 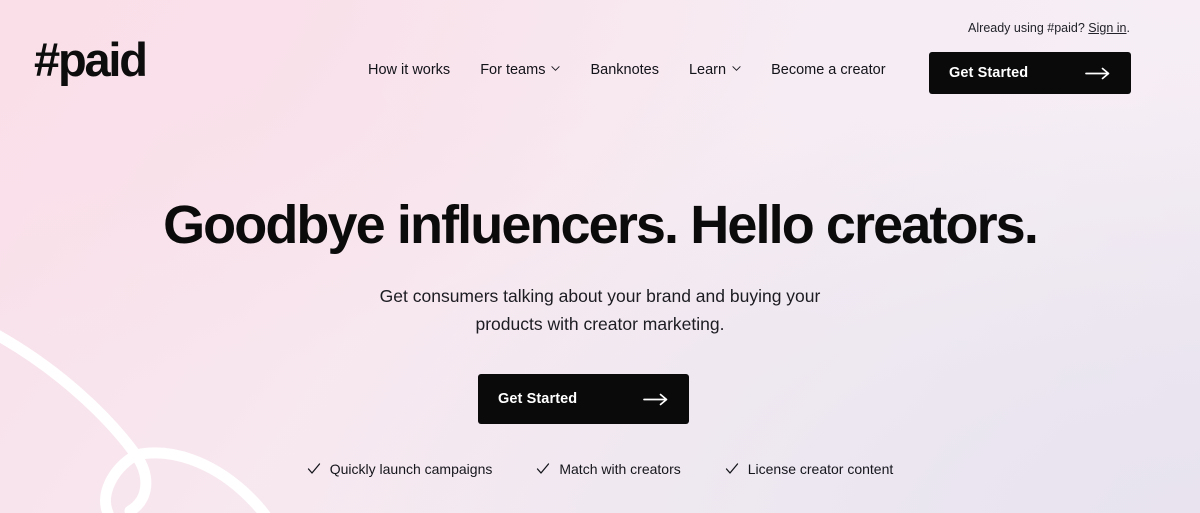 What do you see at coordinates (601, 225) in the screenshot?
I see `page-title: Goodbye influencers. Hello creators.` at bounding box center [601, 225].